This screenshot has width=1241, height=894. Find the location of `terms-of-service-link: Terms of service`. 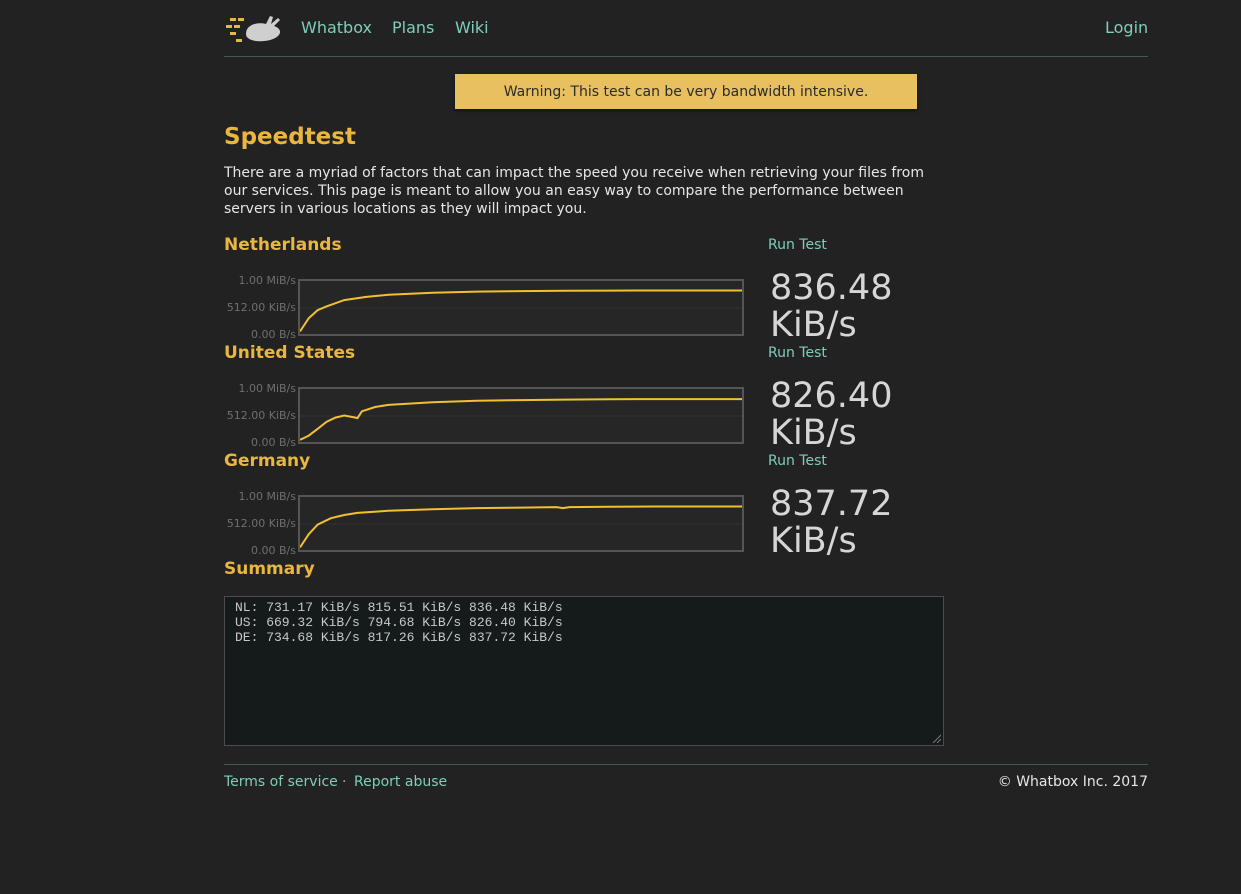

terms-of-service-link: Terms of service is located at coordinates (281, 782).